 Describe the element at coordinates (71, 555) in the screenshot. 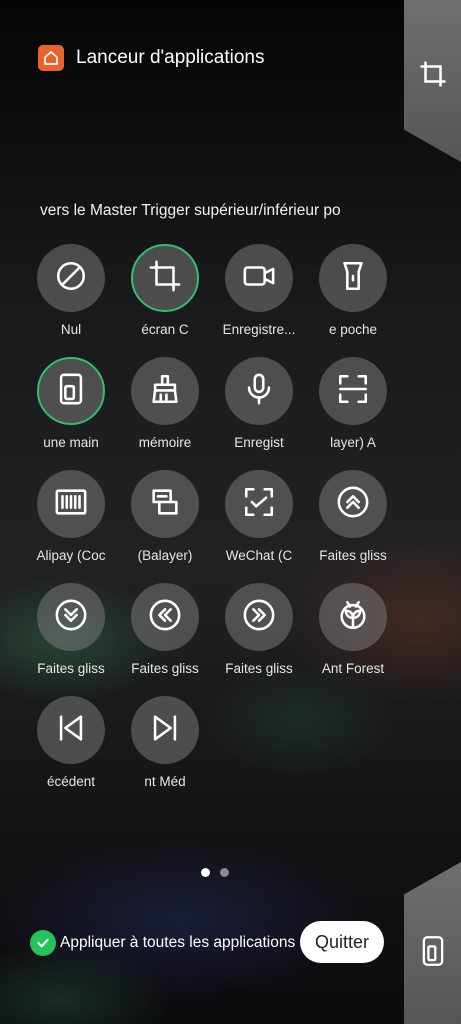

I see `shortcut-label: Alipay (Coc` at that location.